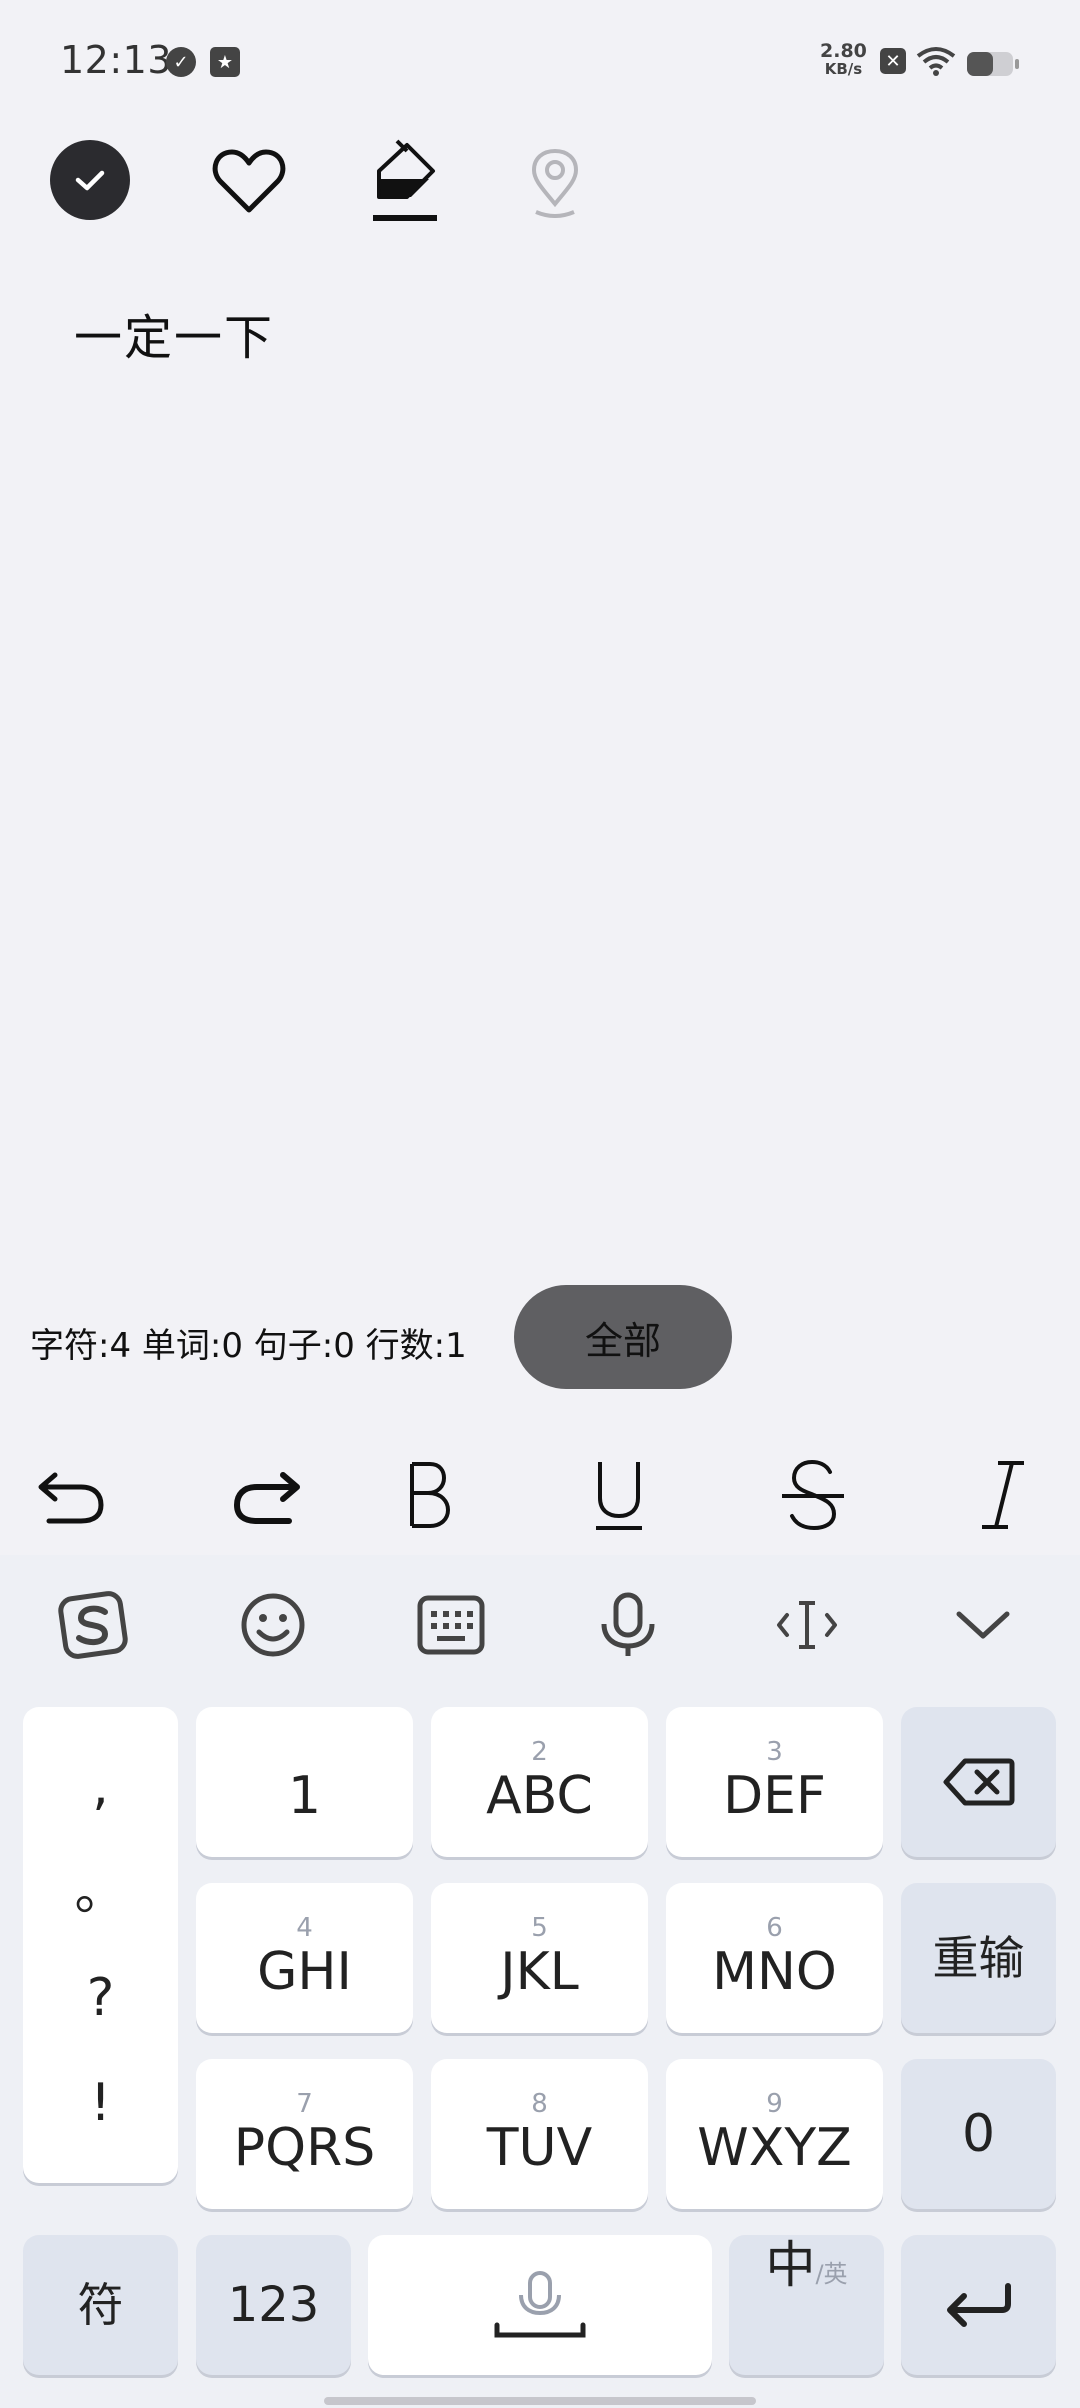 This screenshot has height=2408, width=1080. I want to click on done-button, so click(90, 180).